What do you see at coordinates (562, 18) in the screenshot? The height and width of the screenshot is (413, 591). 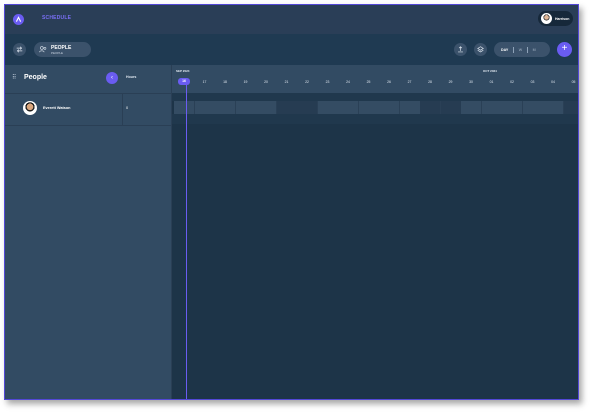 I see `user-name: Harrison` at bounding box center [562, 18].